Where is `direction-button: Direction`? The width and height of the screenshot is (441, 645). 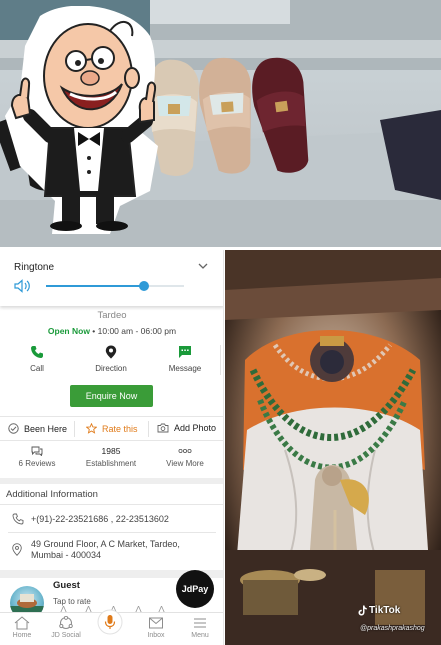 direction-button: Direction is located at coordinates (111, 359).